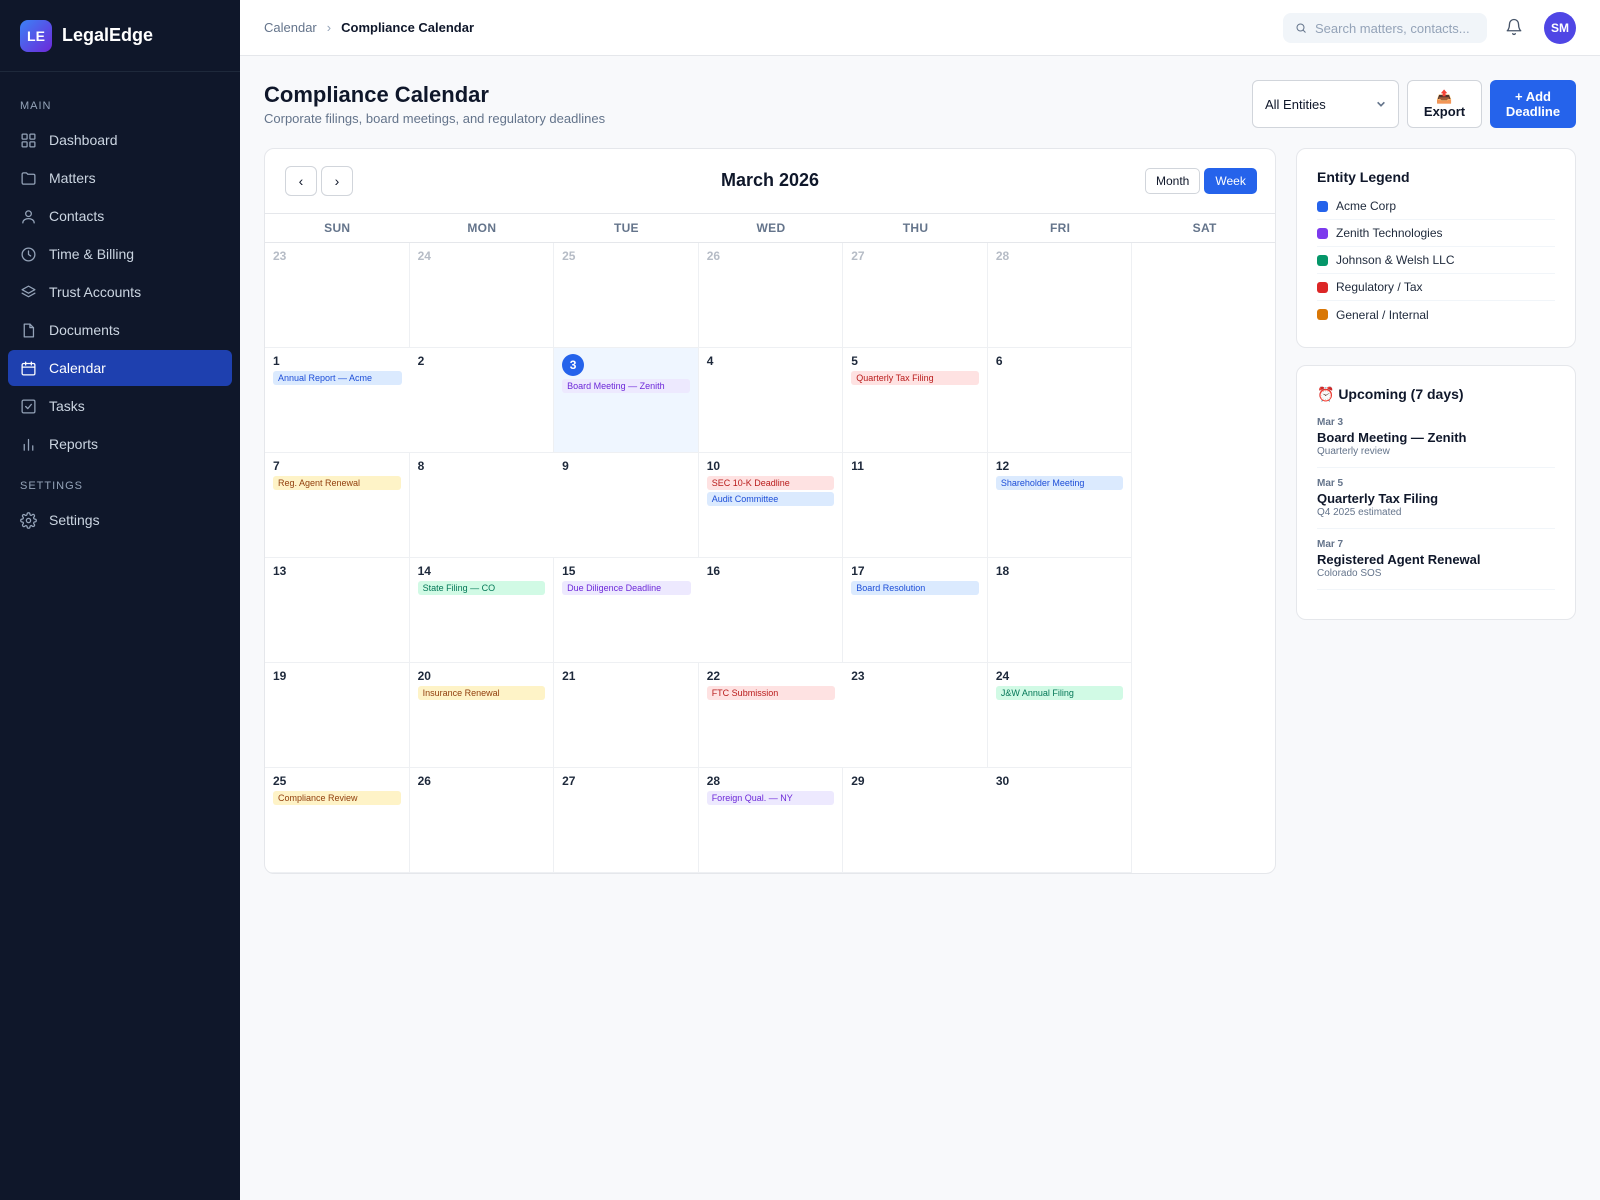  I want to click on calendar-day: 1, so click(482, 873).